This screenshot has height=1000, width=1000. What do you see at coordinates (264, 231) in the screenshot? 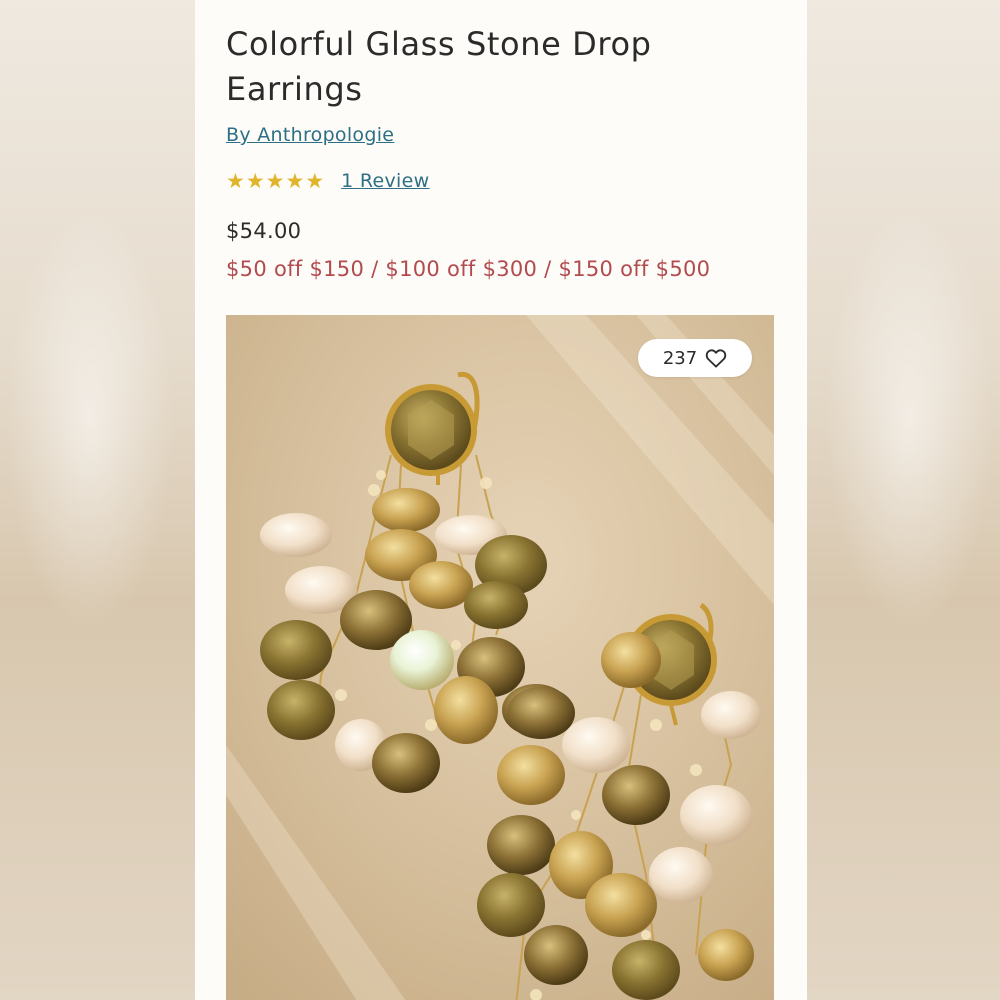
I see `product-price: $54.00` at bounding box center [264, 231].